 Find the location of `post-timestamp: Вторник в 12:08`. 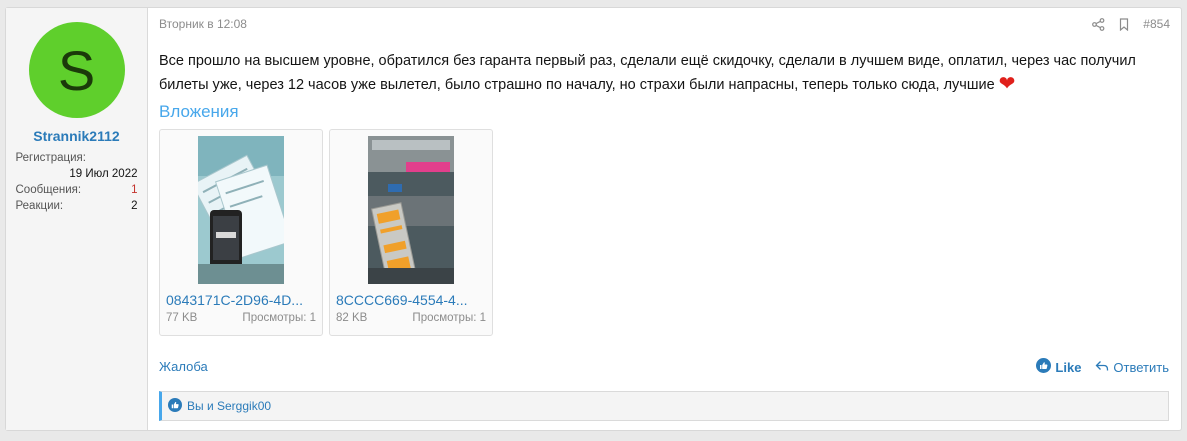

post-timestamp: Вторник в 12:08 is located at coordinates (203, 24).